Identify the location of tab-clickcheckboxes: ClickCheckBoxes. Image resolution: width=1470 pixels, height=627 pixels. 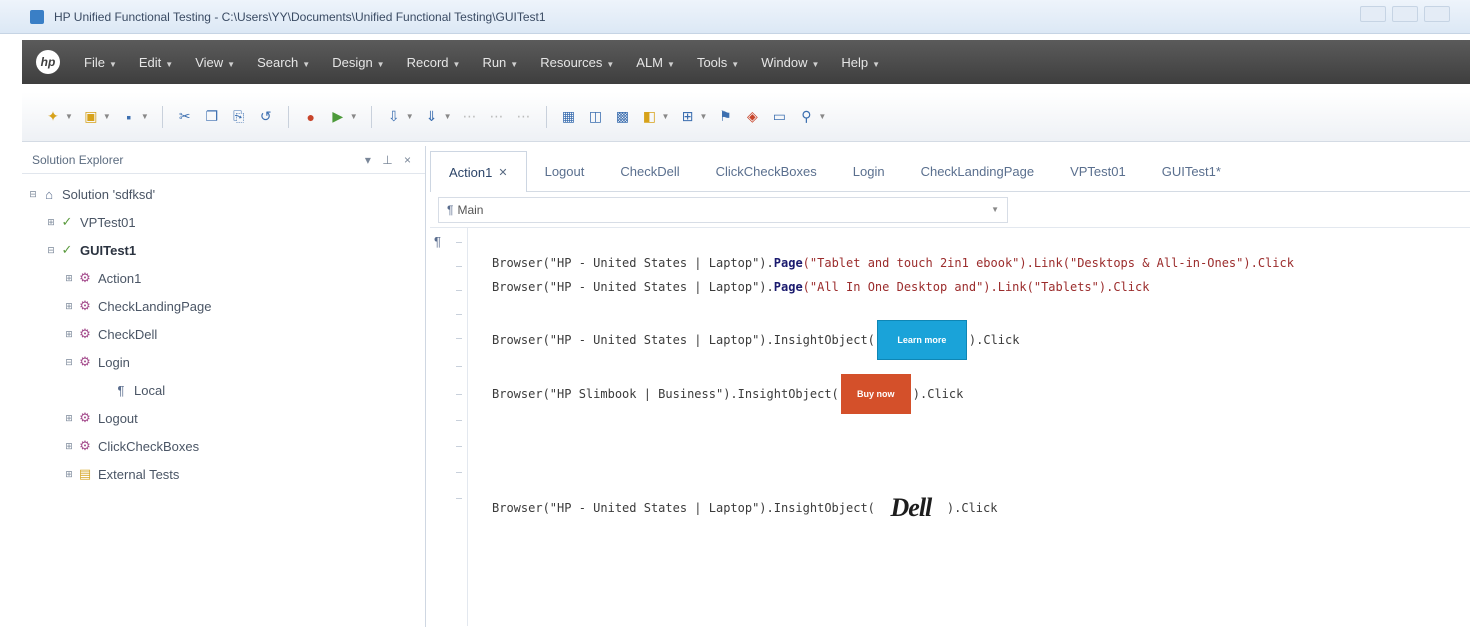
(766, 171).